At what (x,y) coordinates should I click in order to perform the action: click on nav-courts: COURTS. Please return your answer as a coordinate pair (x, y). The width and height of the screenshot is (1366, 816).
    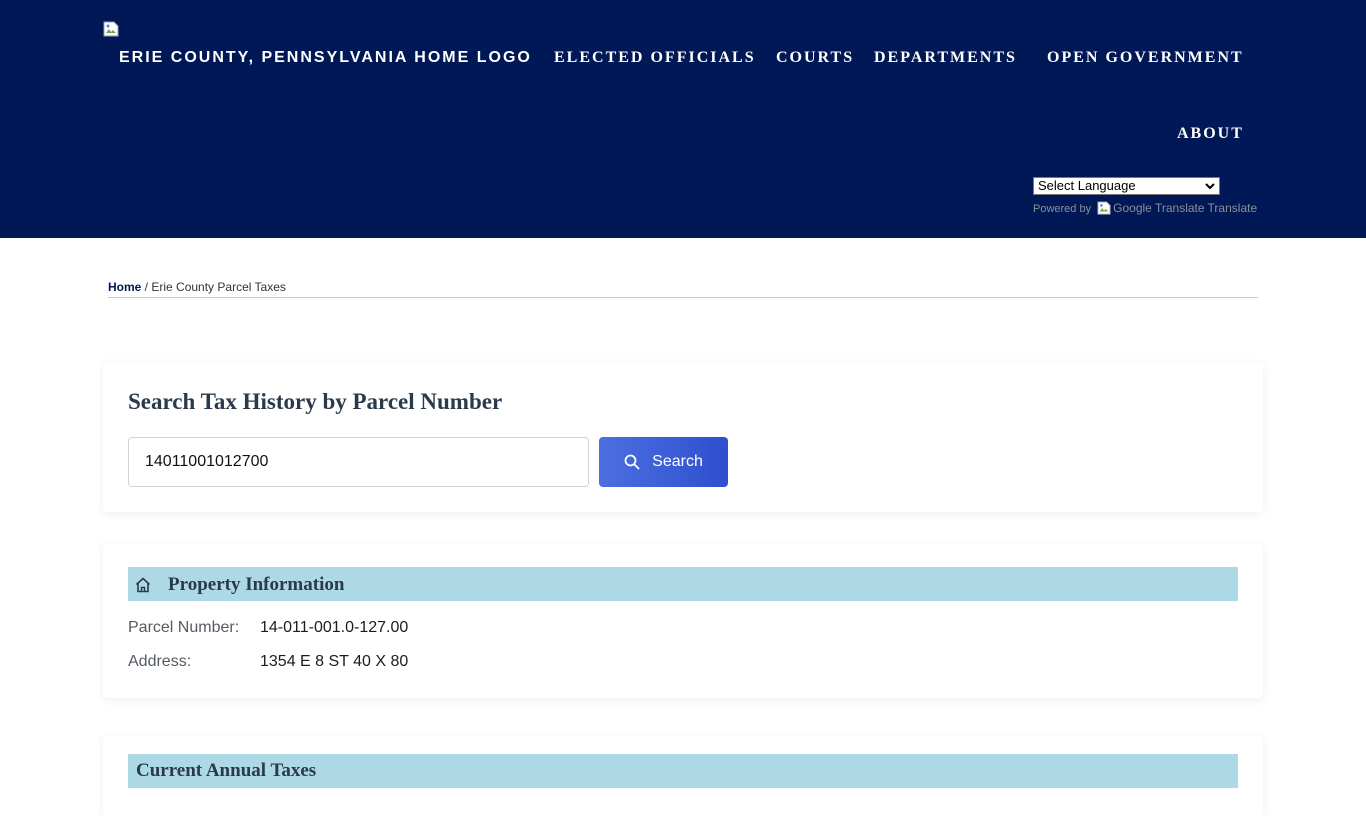
    Looking at the image, I should click on (815, 58).